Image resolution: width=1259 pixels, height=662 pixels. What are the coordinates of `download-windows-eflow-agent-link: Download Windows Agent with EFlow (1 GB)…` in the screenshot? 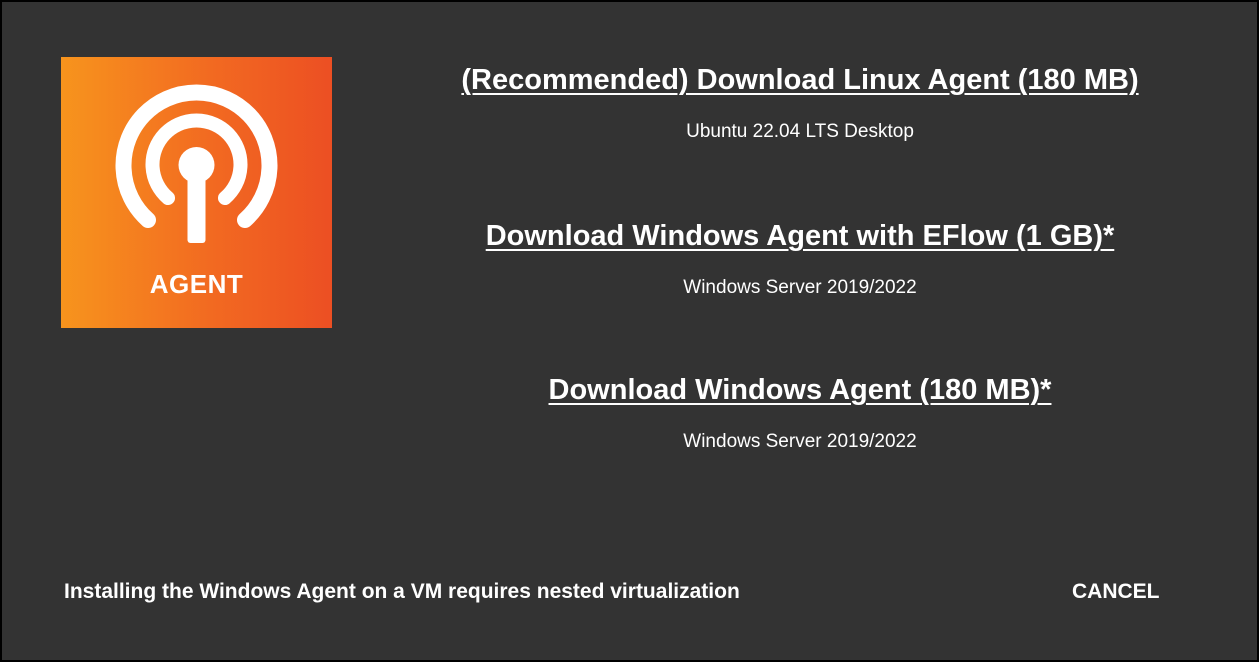 It's located at (800, 236).